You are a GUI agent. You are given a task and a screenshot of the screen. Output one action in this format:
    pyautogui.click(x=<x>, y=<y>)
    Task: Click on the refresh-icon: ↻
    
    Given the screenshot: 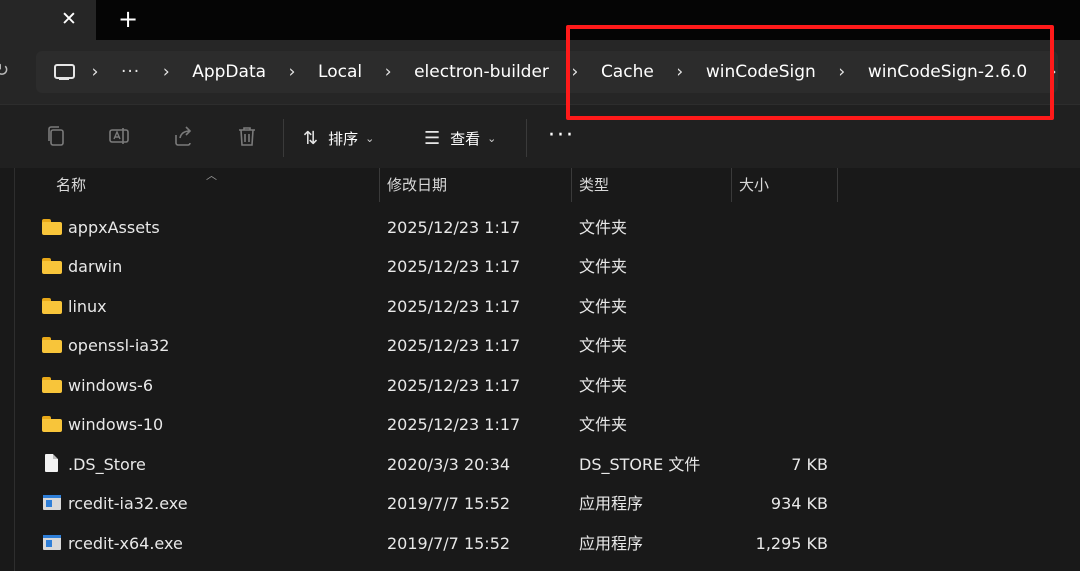 What is the action you would take?
    pyautogui.click(x=4, y=70)
    